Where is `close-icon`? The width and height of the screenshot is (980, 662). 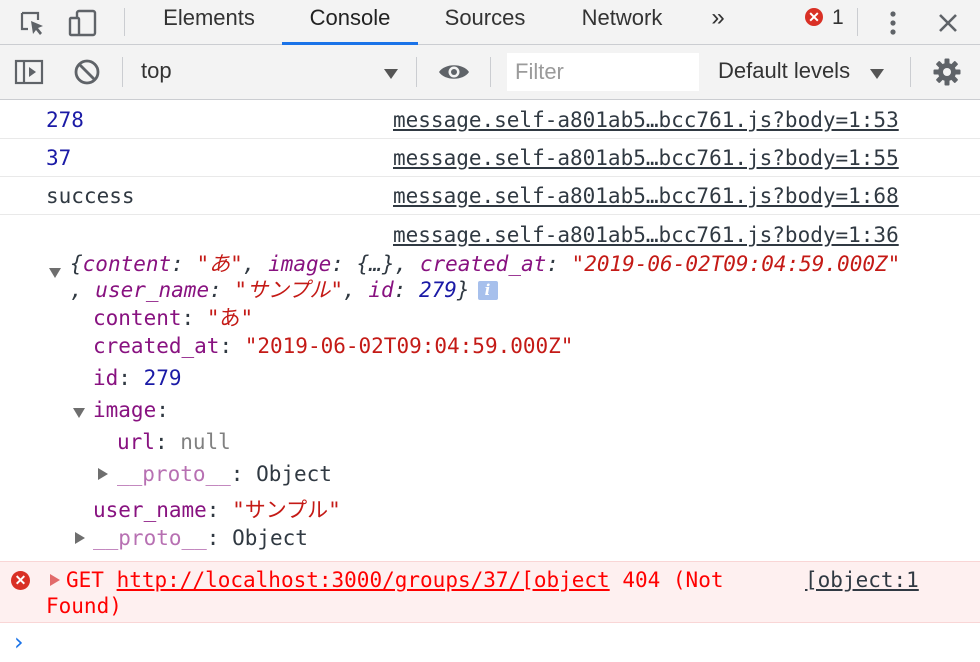 close-icon is located at coordinates (948, 22).